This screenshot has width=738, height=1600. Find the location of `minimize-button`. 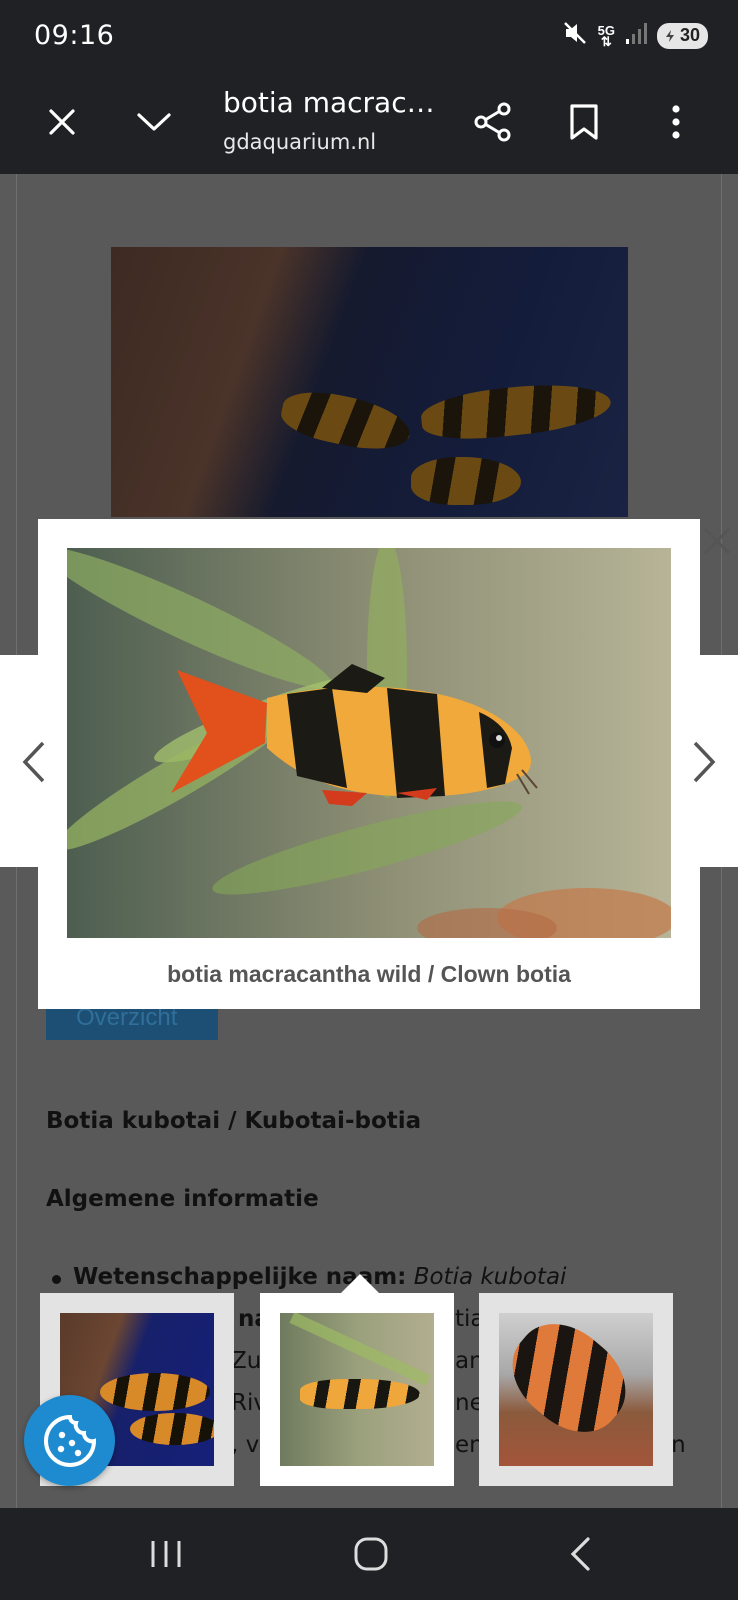

minimize-button is located at coordinates (154, 122).